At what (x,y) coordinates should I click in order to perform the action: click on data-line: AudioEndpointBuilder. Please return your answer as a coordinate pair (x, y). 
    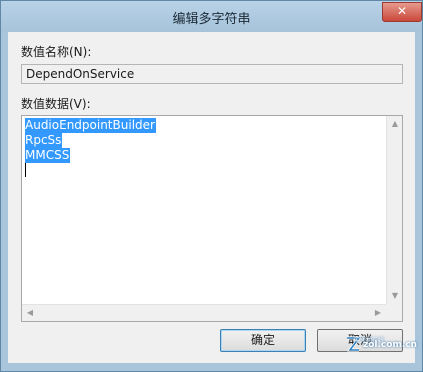
    Looking at the image, I should click on (90, 125).